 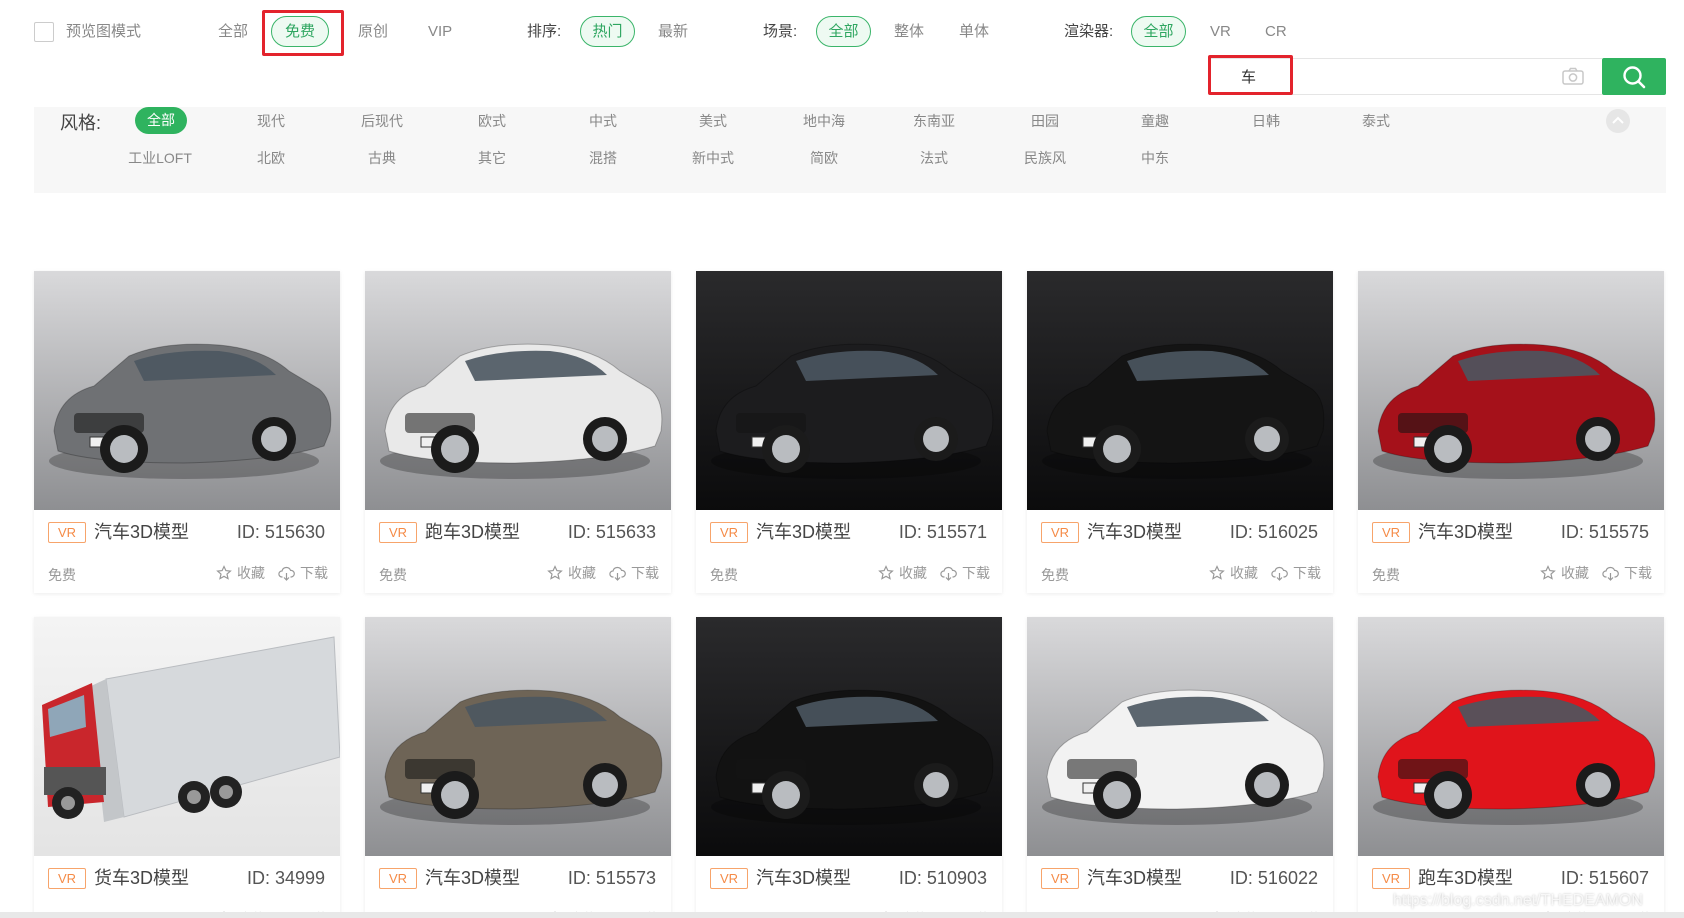 What do you see at coordinates (713, 158) in the screenshot?
I see `style-item-new-chinese: 新中式` at bounding box center [713, 158].